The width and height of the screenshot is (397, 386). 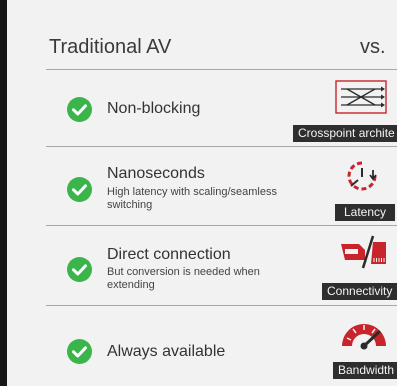 What do you see at coordinates (359, 291) in the screenshot?
I see `caption-connectivity: Connectivity` at bounding box center [359, 291].